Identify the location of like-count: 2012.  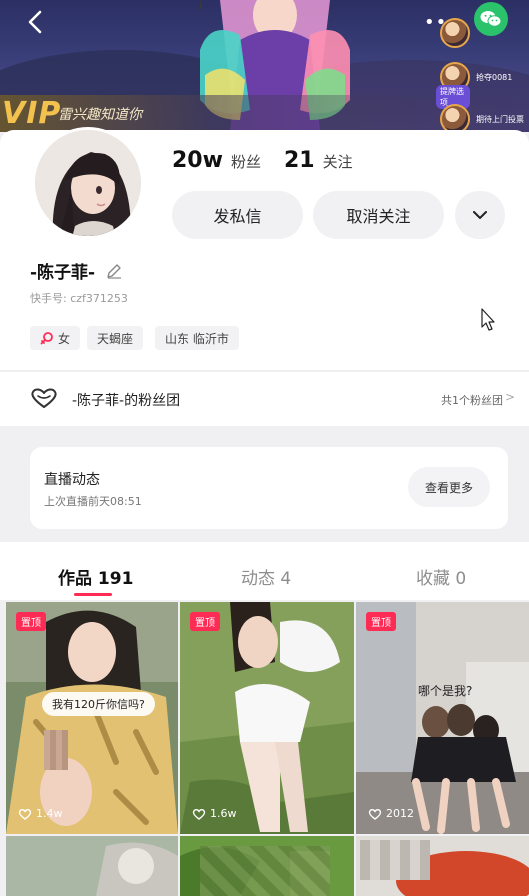
(391, 813).